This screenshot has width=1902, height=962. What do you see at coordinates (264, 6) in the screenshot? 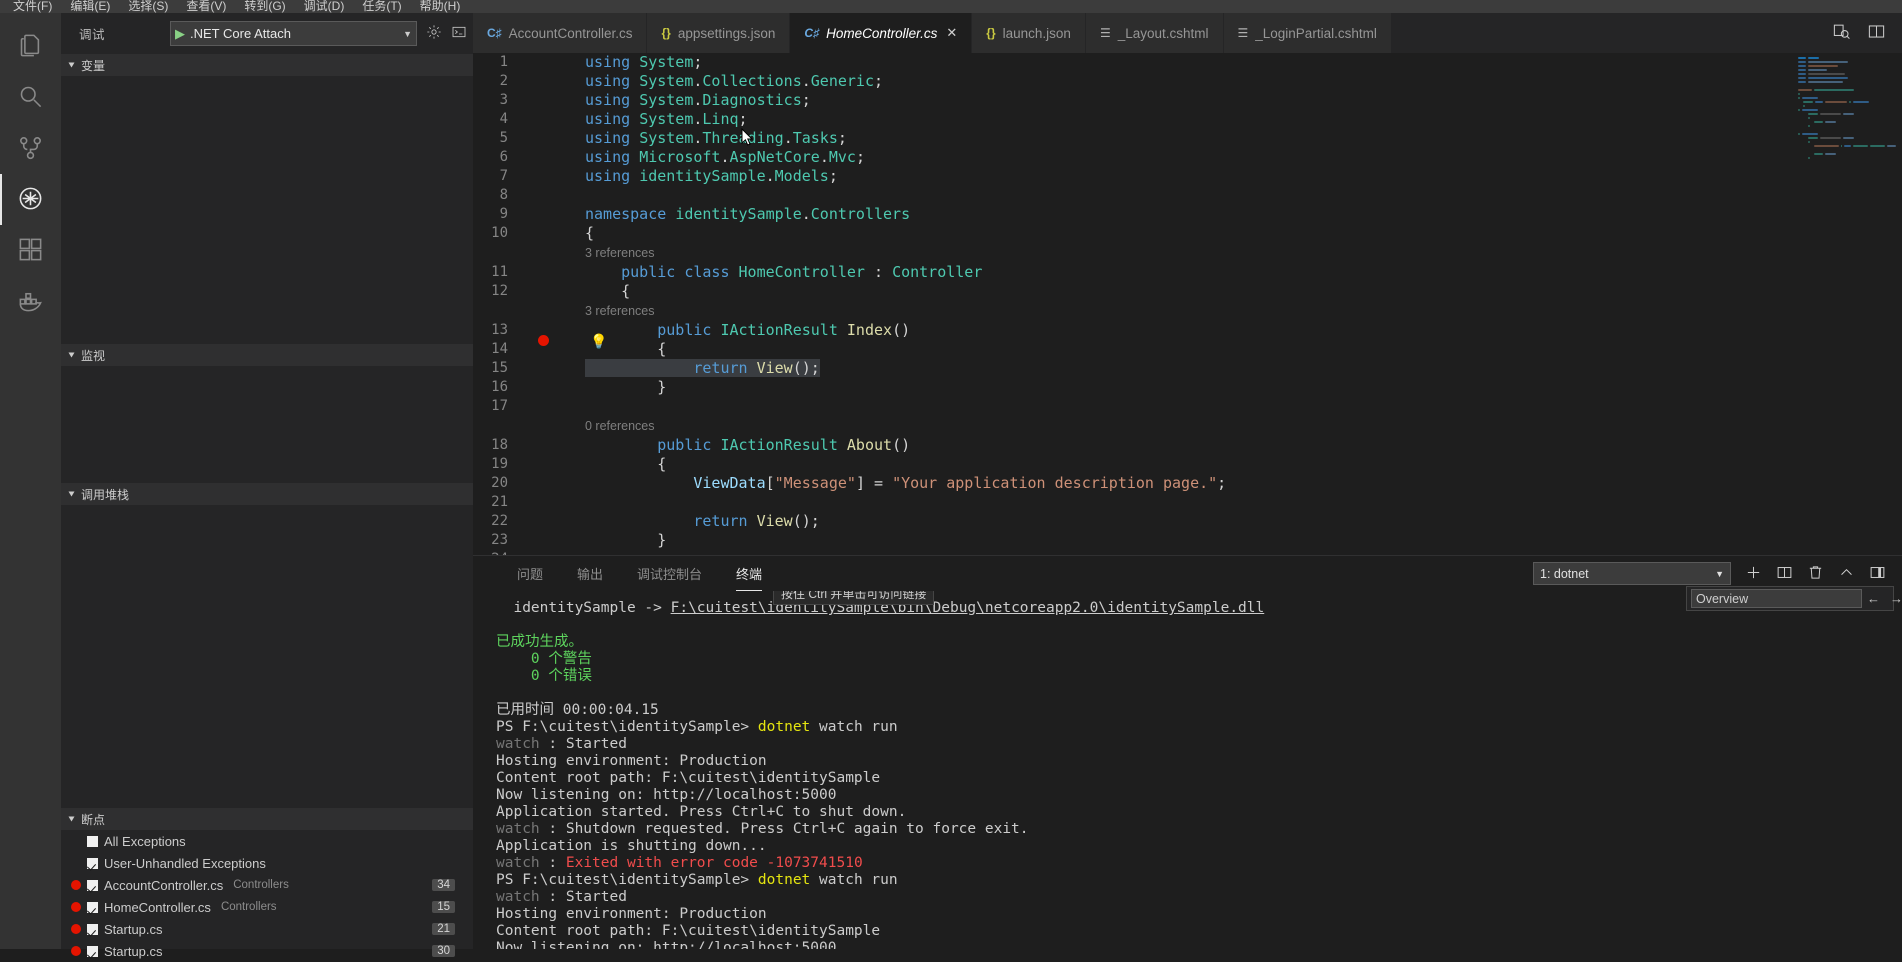
I see `menu-item-4: 转到(G)` at bounding box center [264, 6].